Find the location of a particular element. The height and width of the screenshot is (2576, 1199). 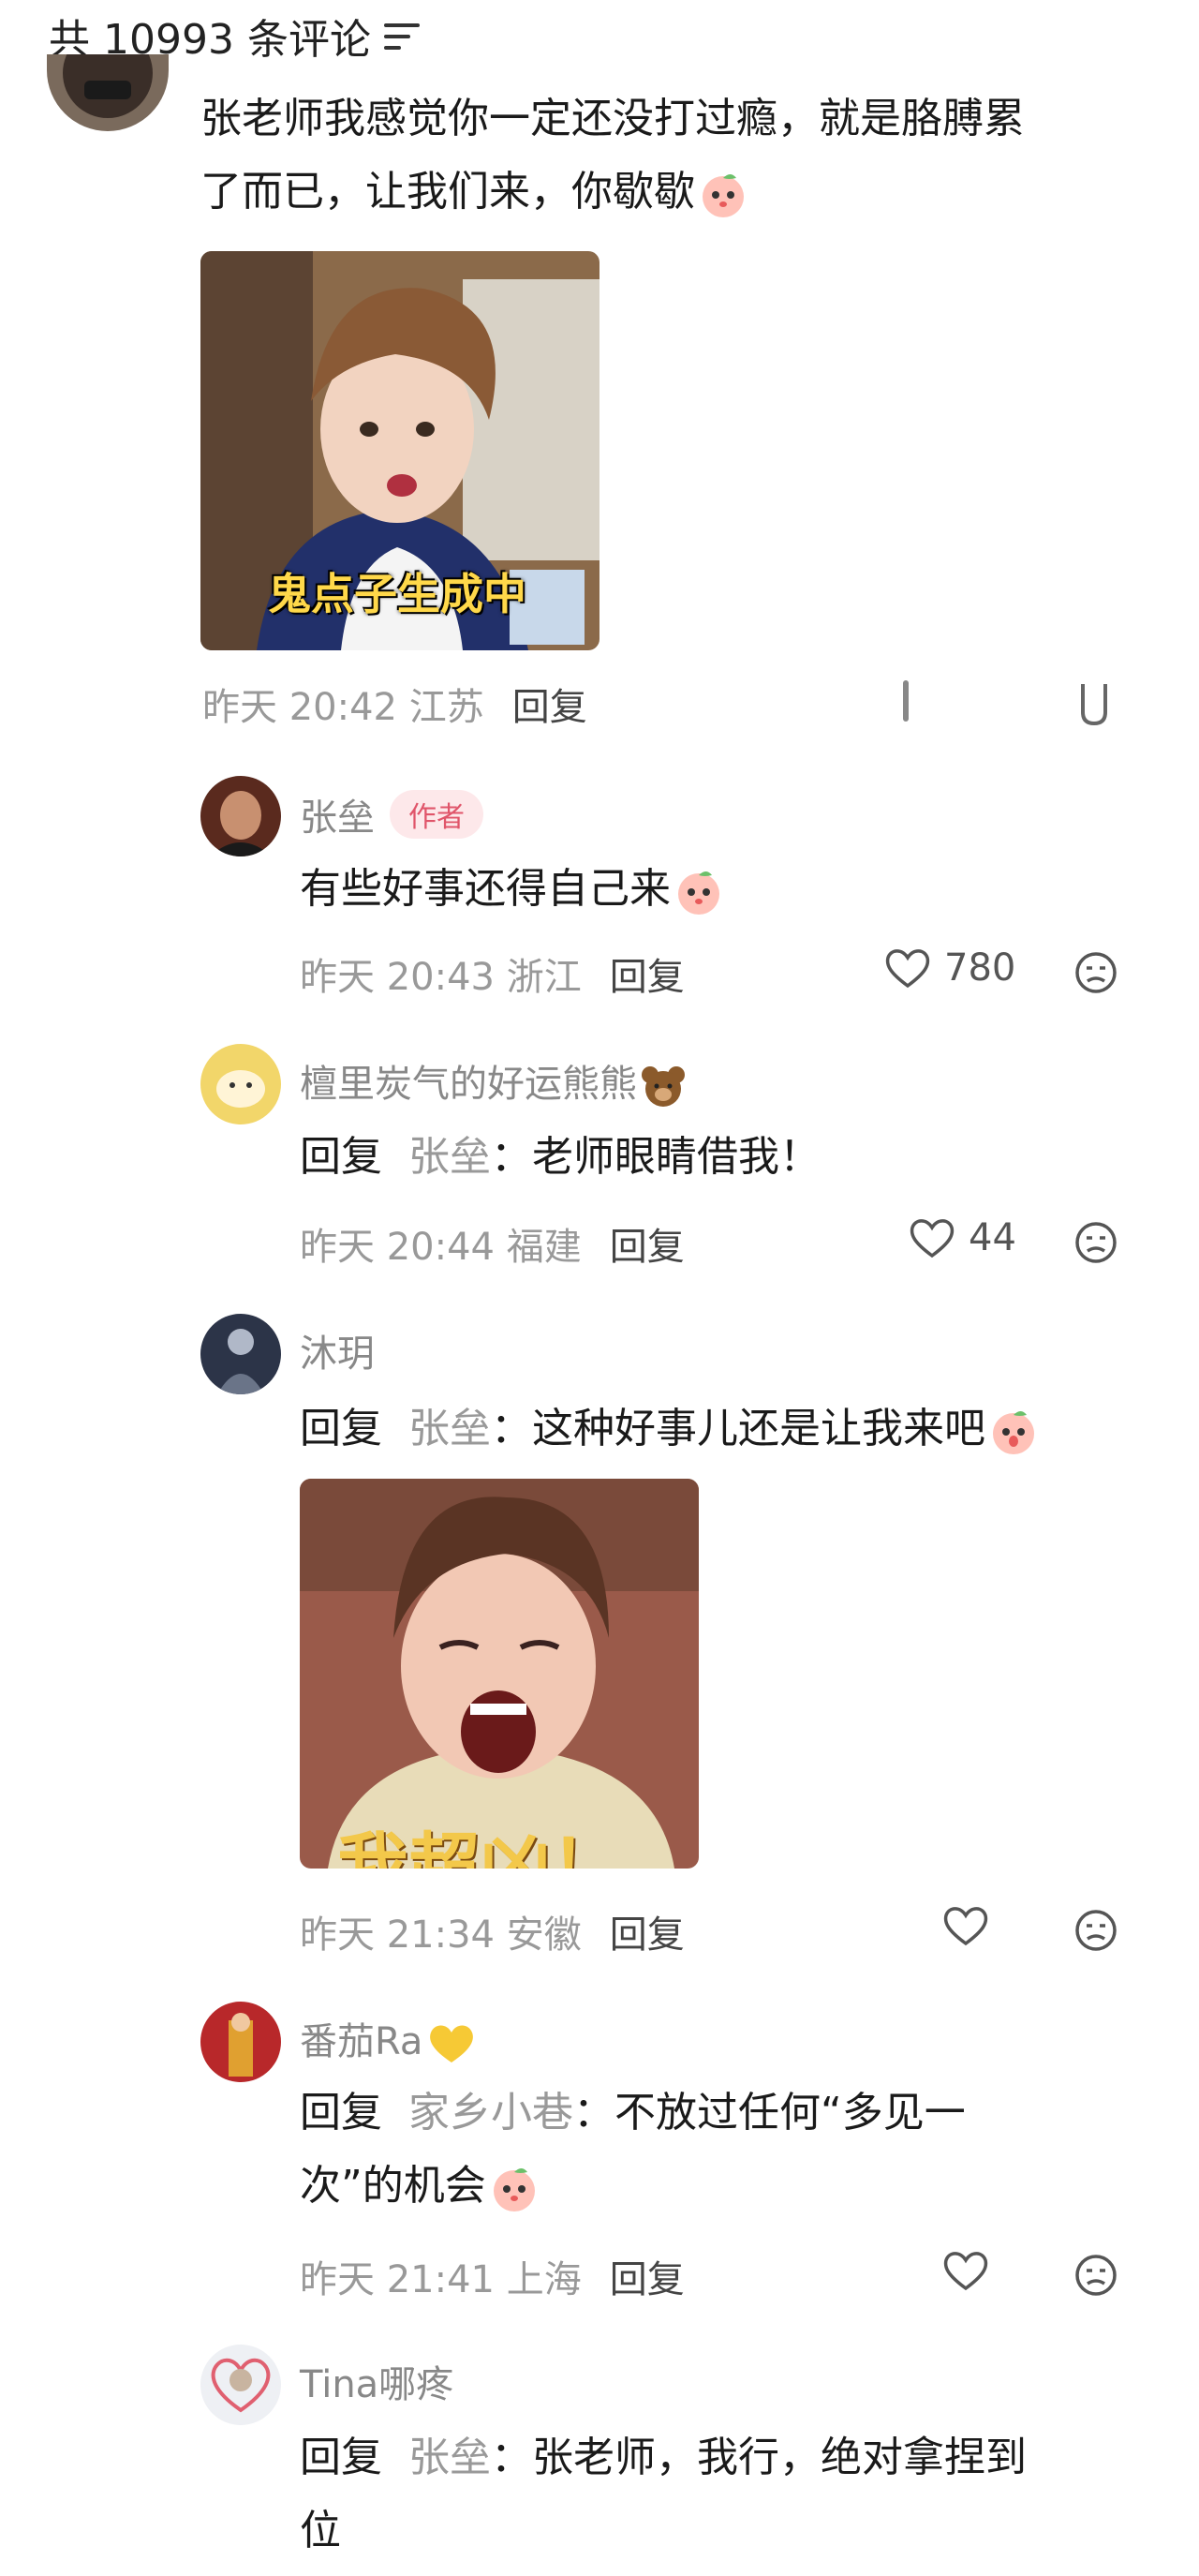

reply-text: 回复 家乡小巷：不放过任何“多见一 次”的机会 is located at coordinates (702, 2150).